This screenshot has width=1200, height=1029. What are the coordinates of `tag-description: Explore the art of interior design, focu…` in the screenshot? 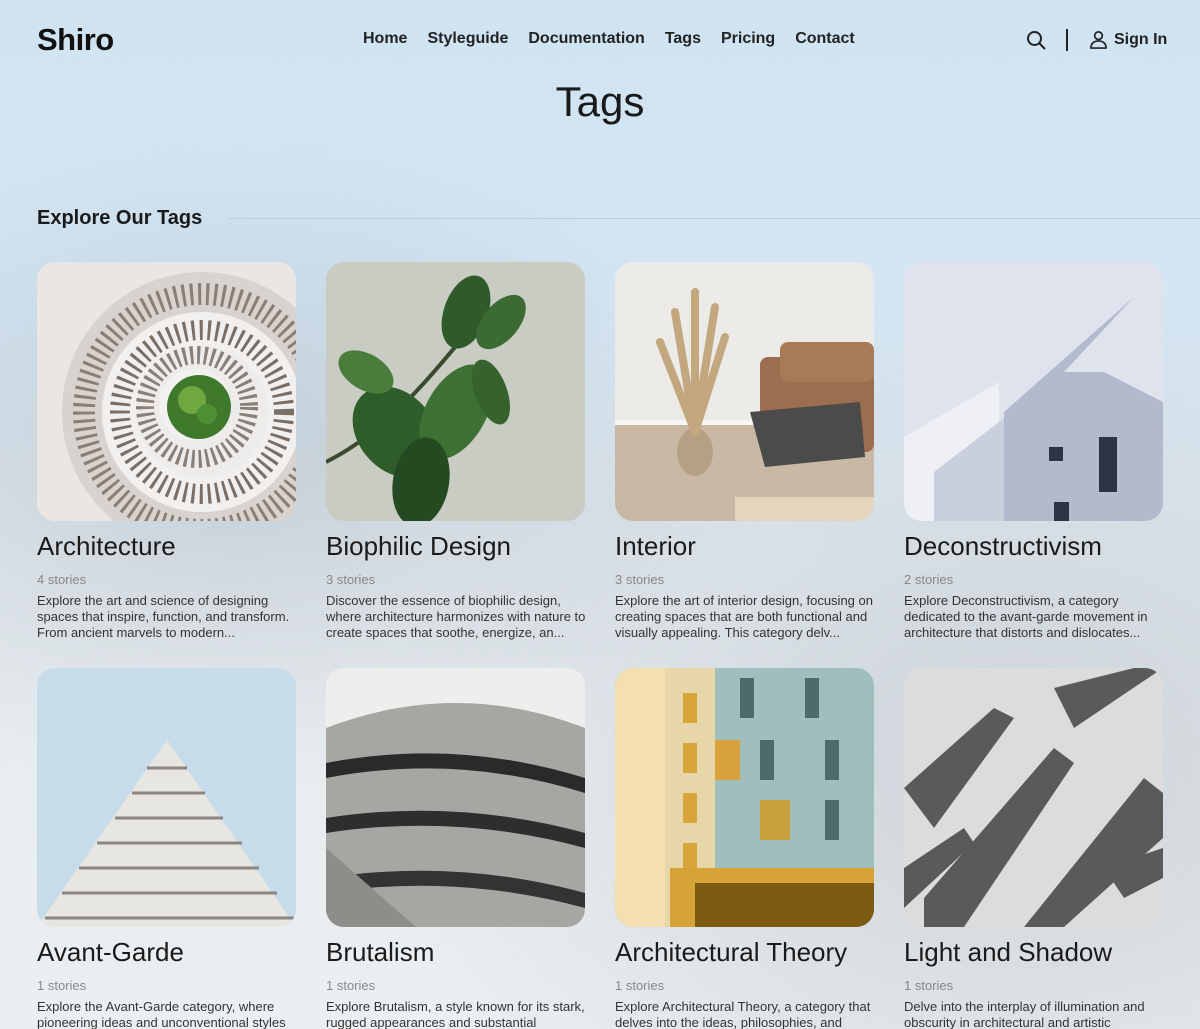 It's located at (744, 616).